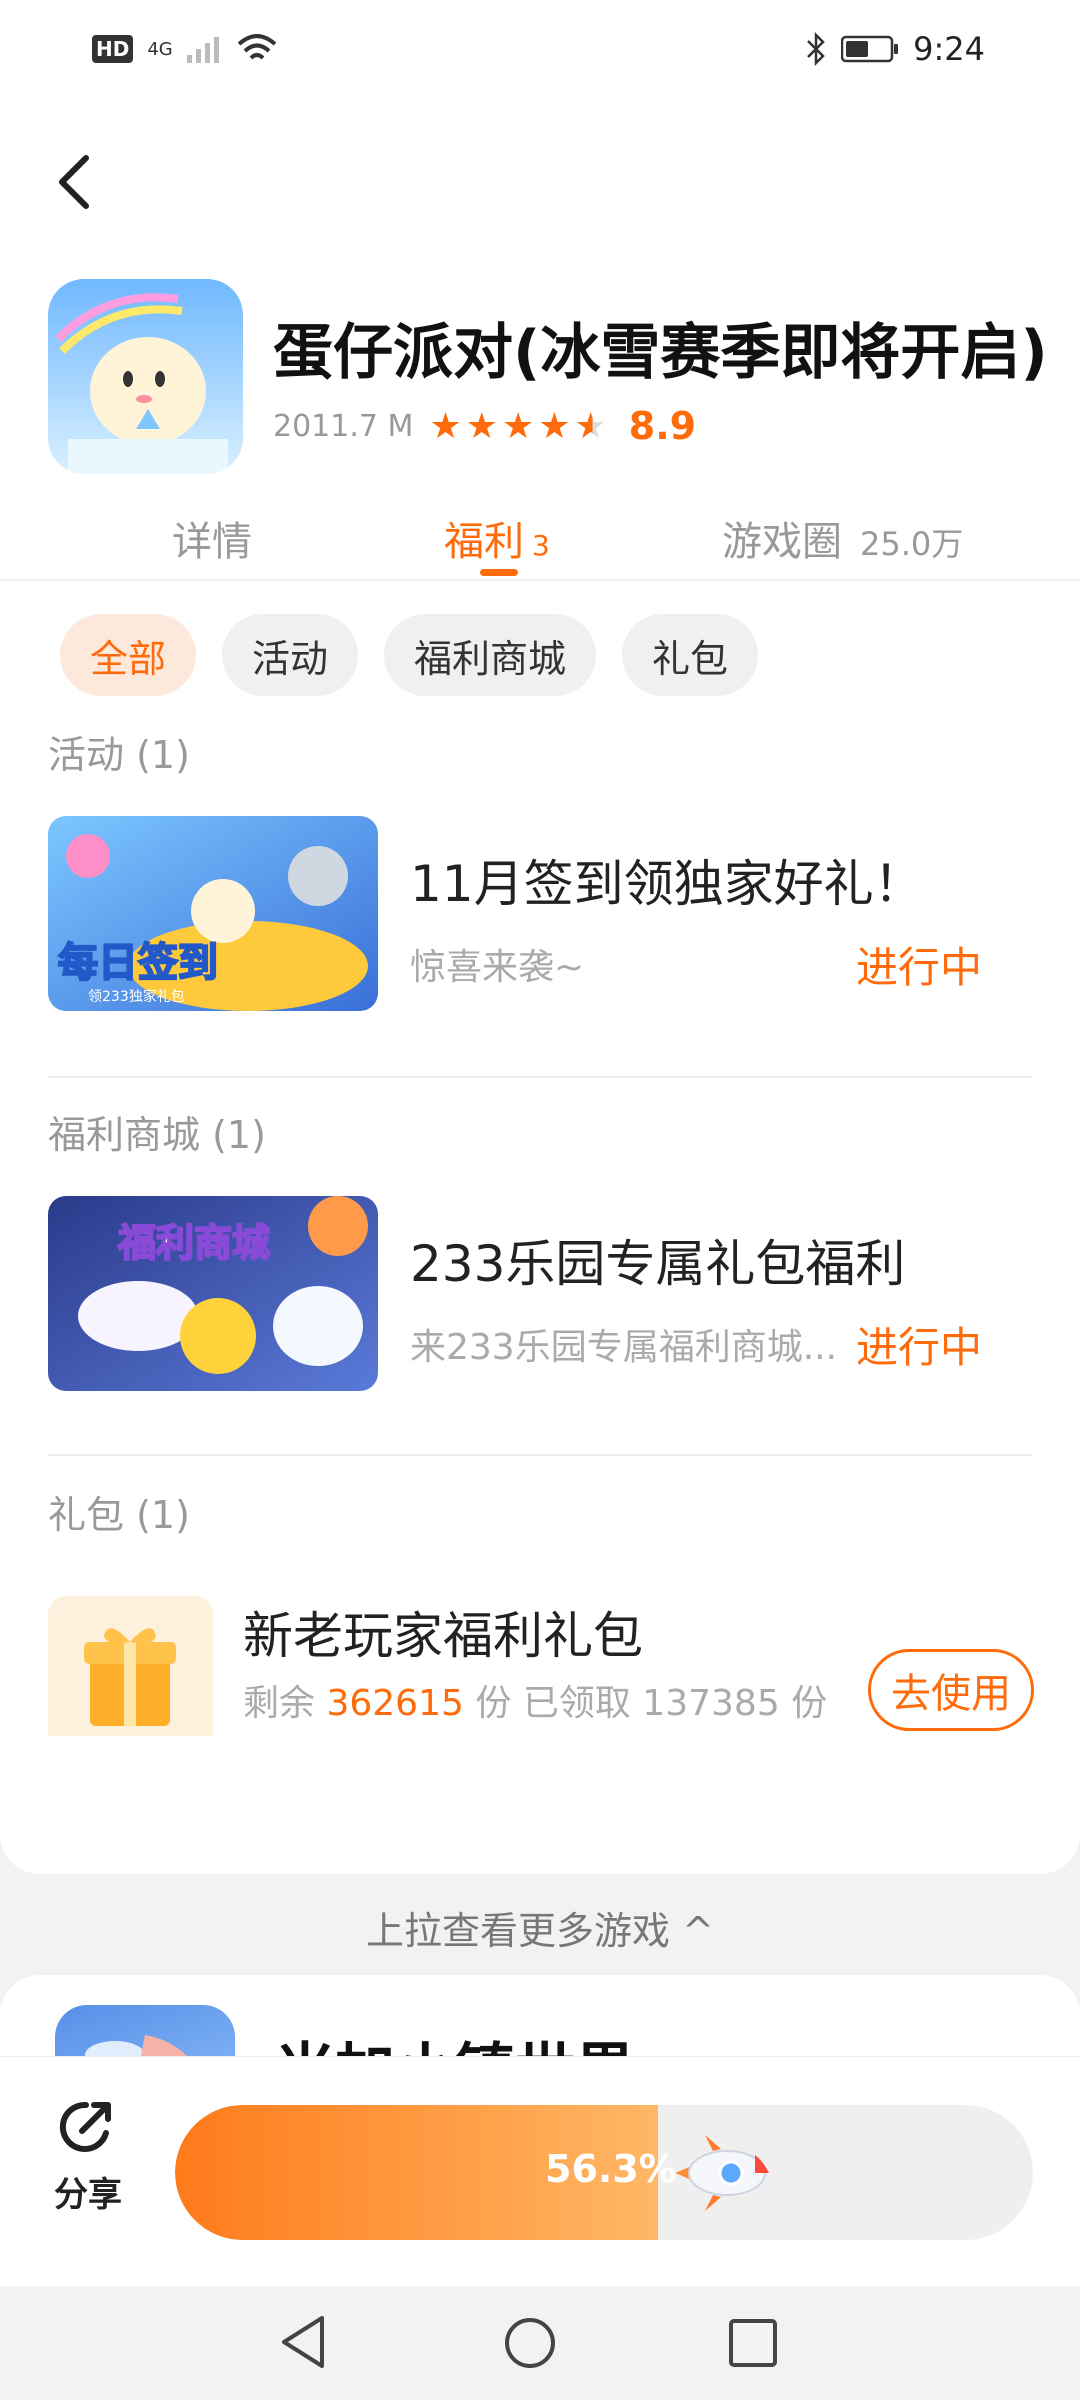 This screenshot has width=1080, height=2400. I want to click on tab-details: 详情, so click(212, 538).